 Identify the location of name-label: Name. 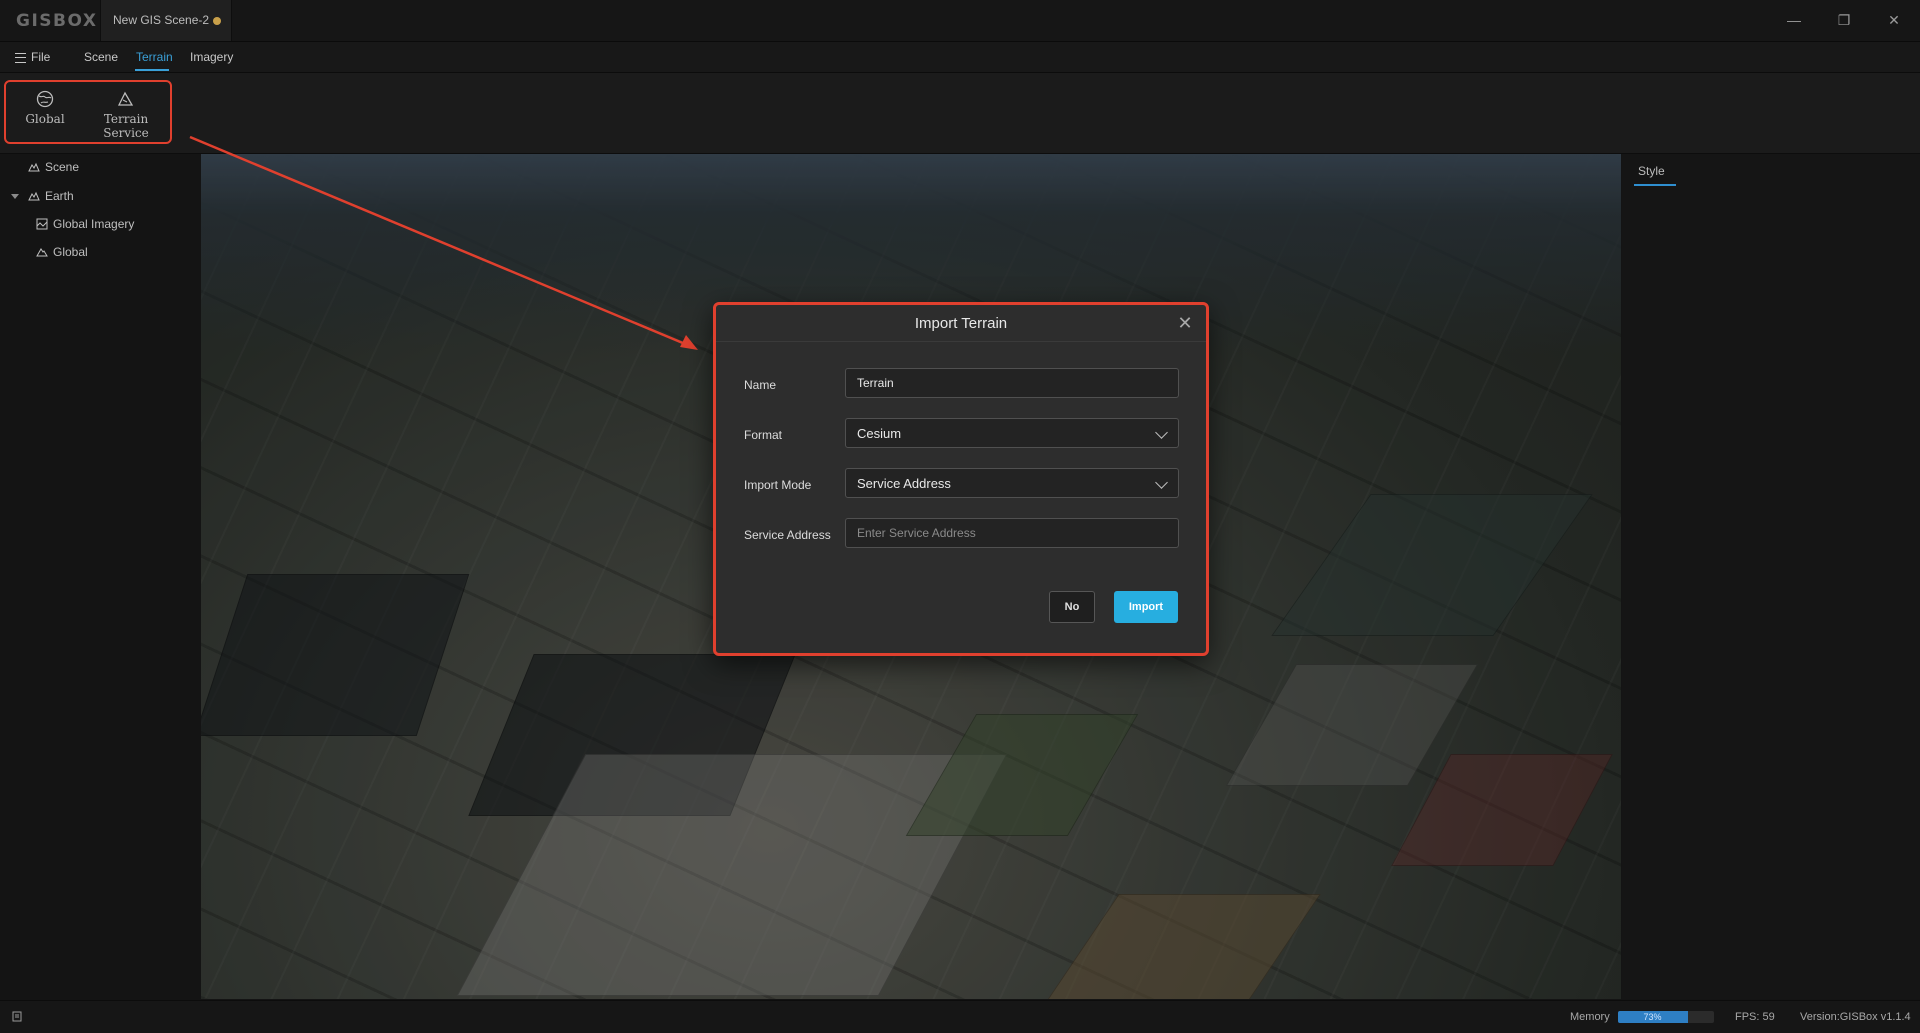
(760, 385).